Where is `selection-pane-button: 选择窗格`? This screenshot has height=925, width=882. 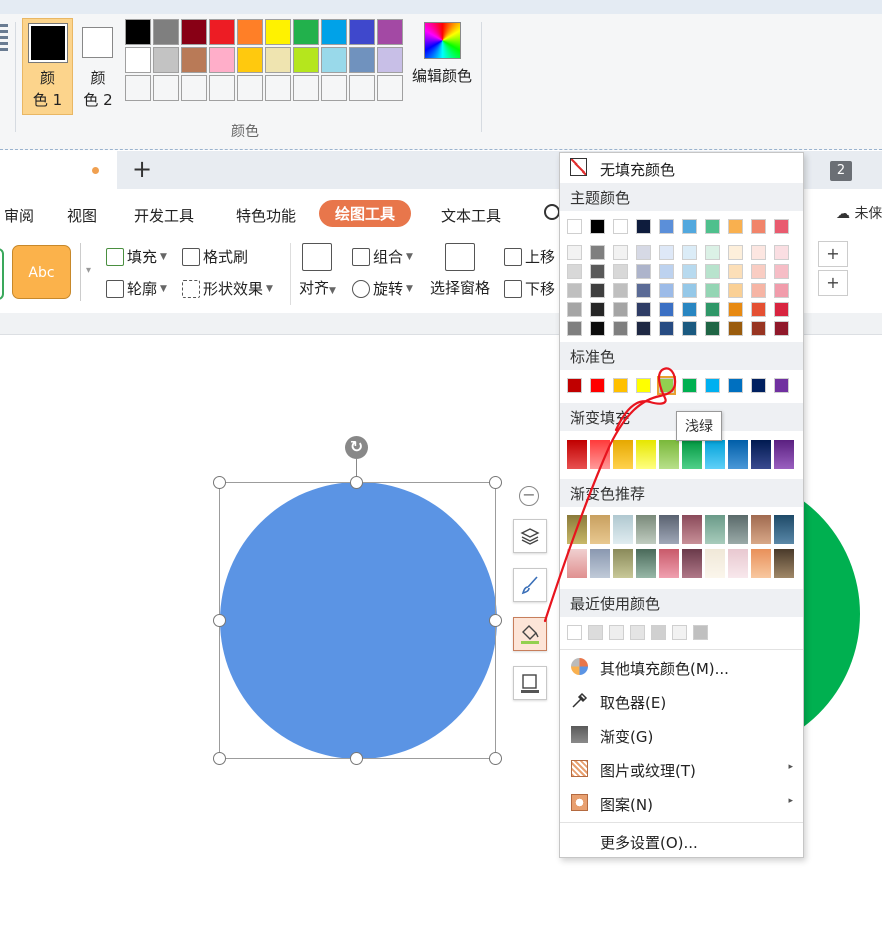 selection-pane-button: 选择窗格 is located at coordinates (460, 270).